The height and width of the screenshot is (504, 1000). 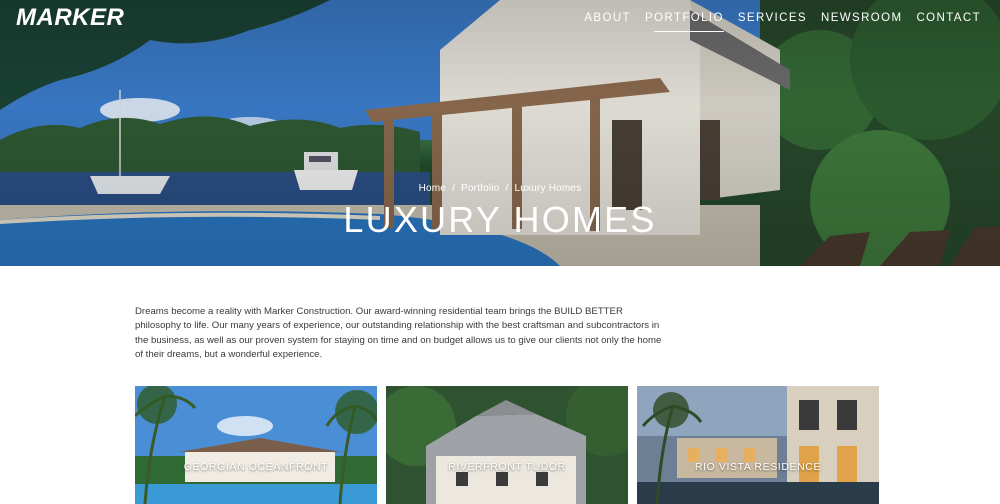 I want to click on project-card-rio-vista-residence: RIO VISTA RESIDENCE, so click(x=758, y=445).